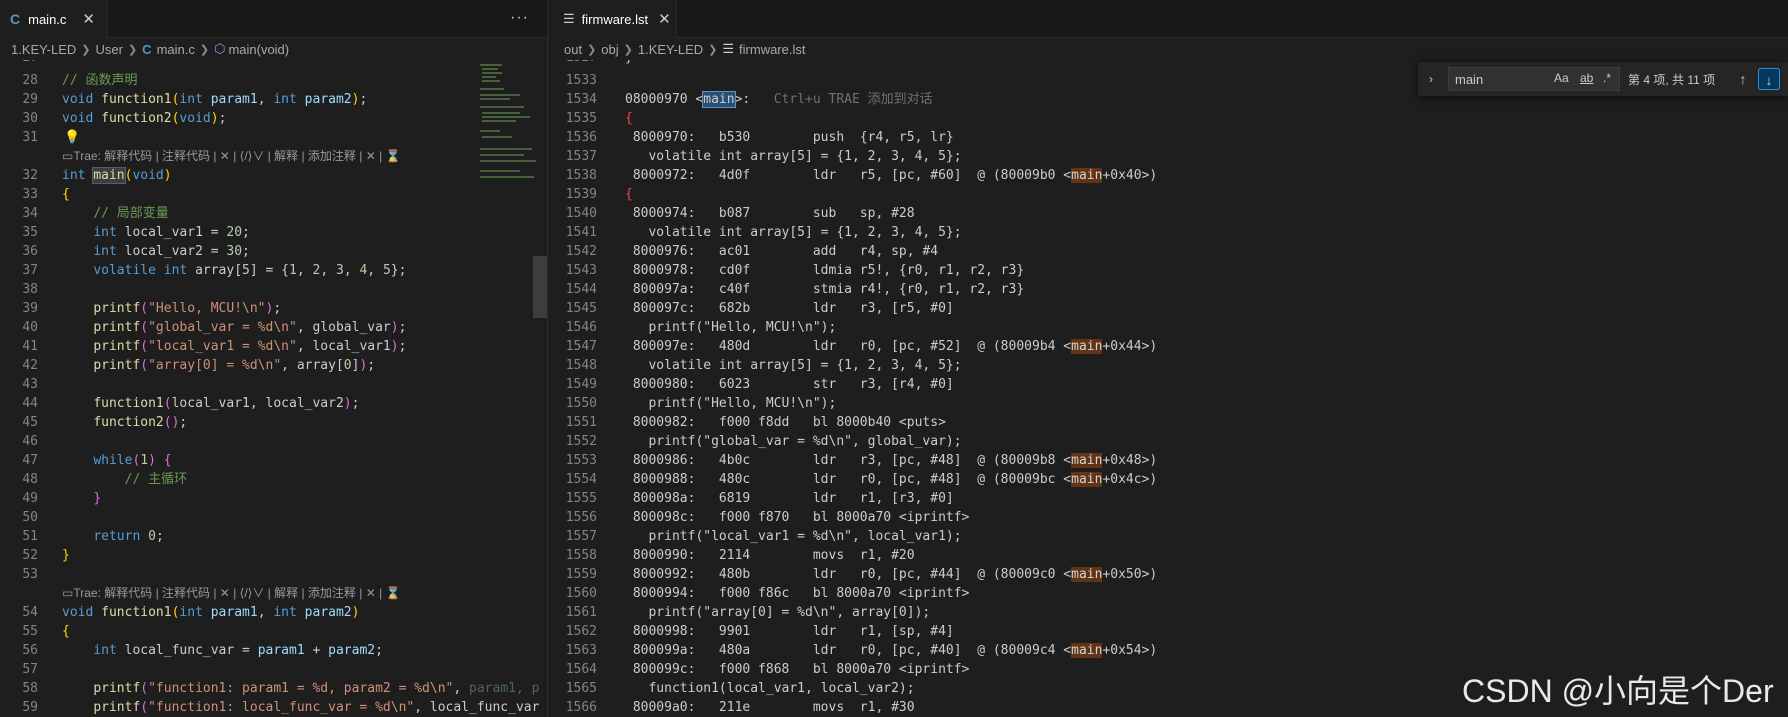 The width and height of the screenshot is (1788, 717). I want to click on line-number: 1566, so click(581, 707).